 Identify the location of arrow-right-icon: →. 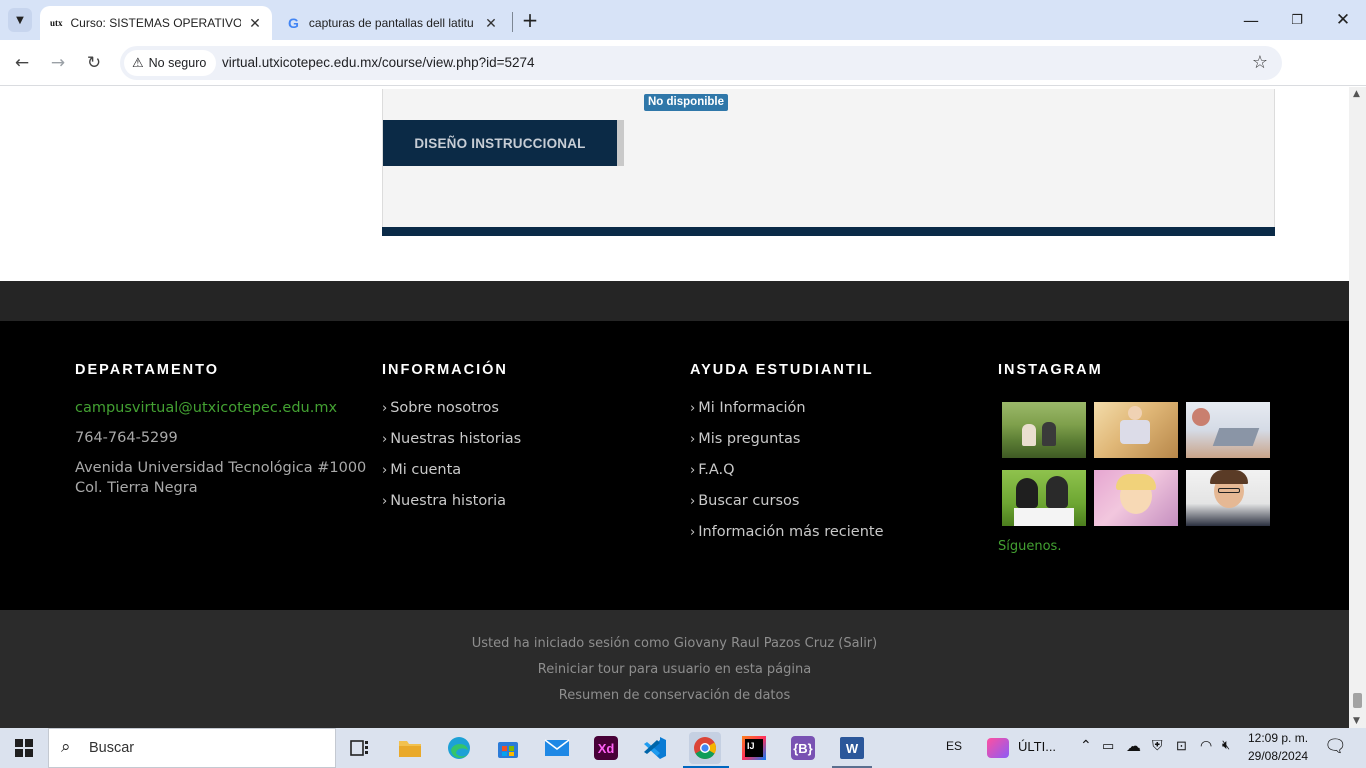
(58, 63).